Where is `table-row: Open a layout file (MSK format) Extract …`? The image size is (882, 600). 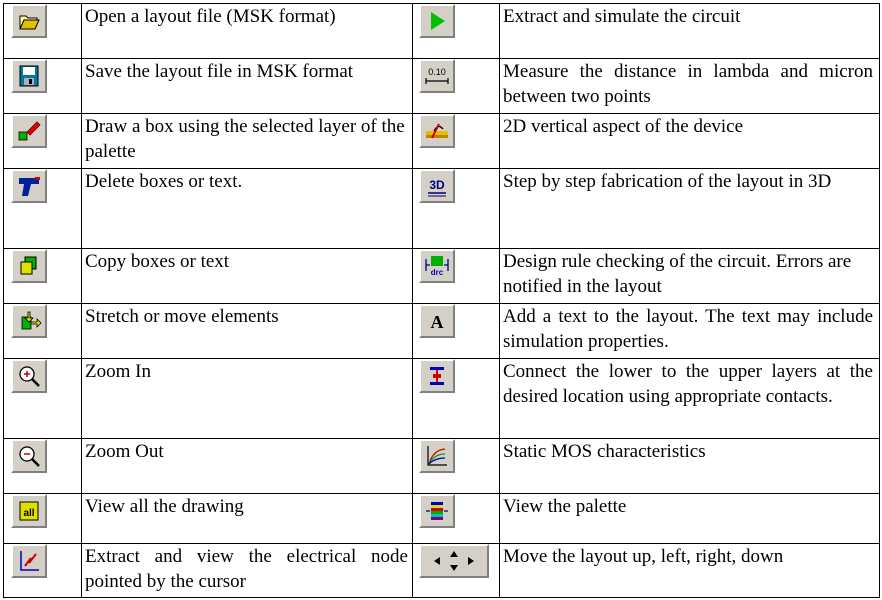 table-row: Open a layout file (MSK format) Extract … is located at coordinates (441, 31).